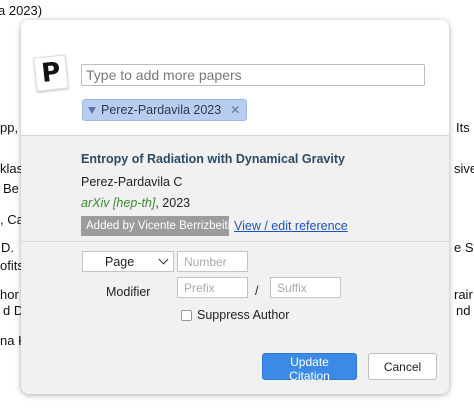  Describe the element at coordinates (51, 73) in the screenshot. I see `app-logo: P` at that location.